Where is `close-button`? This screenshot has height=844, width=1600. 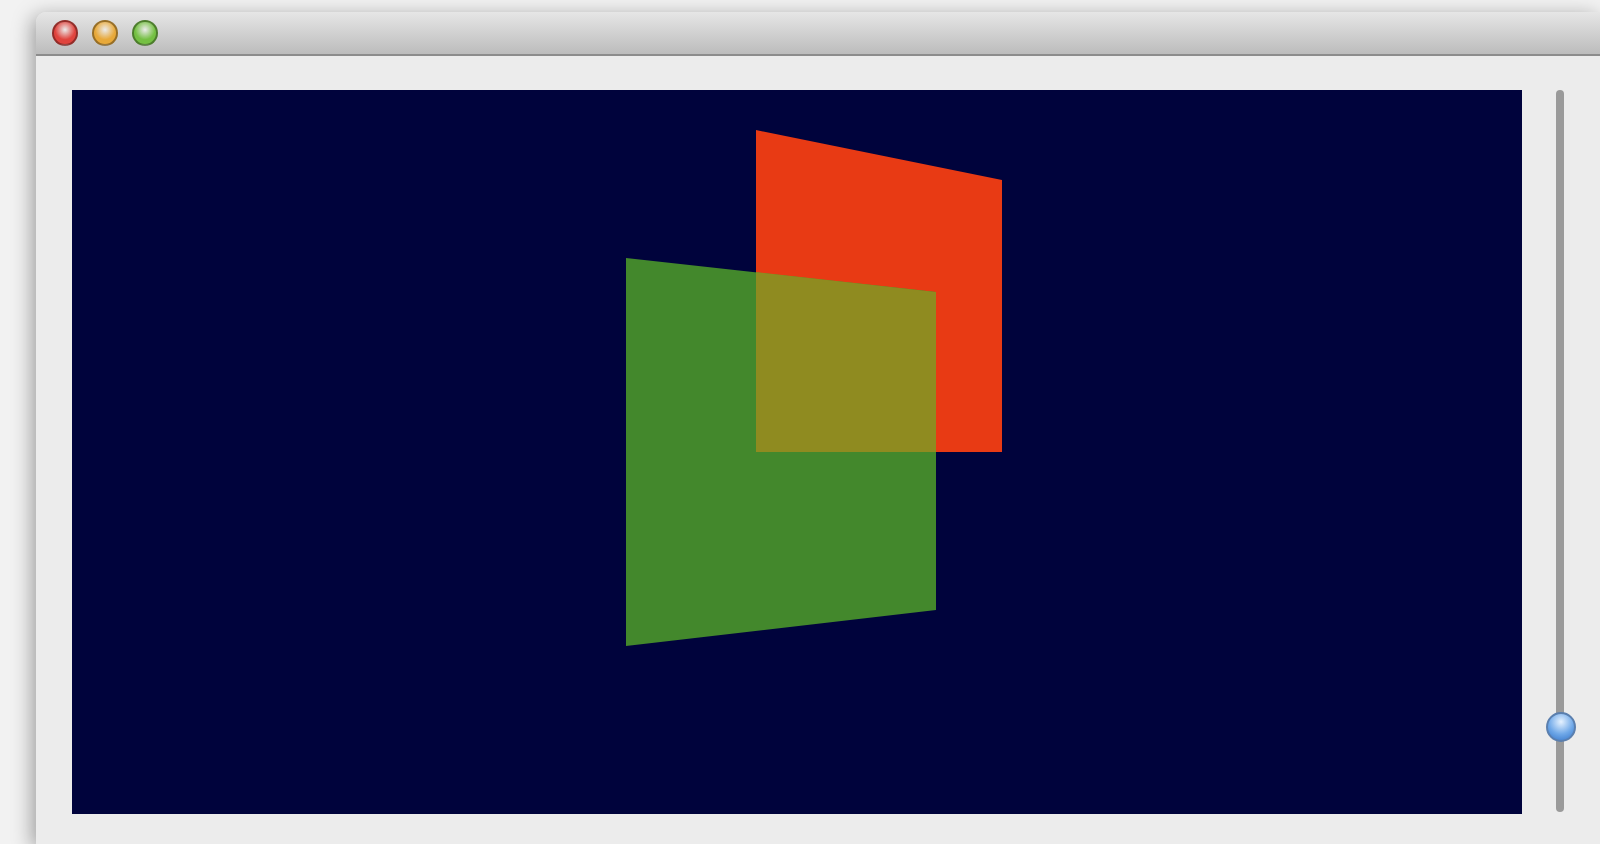 close-button is located at coordinates (65, 33).